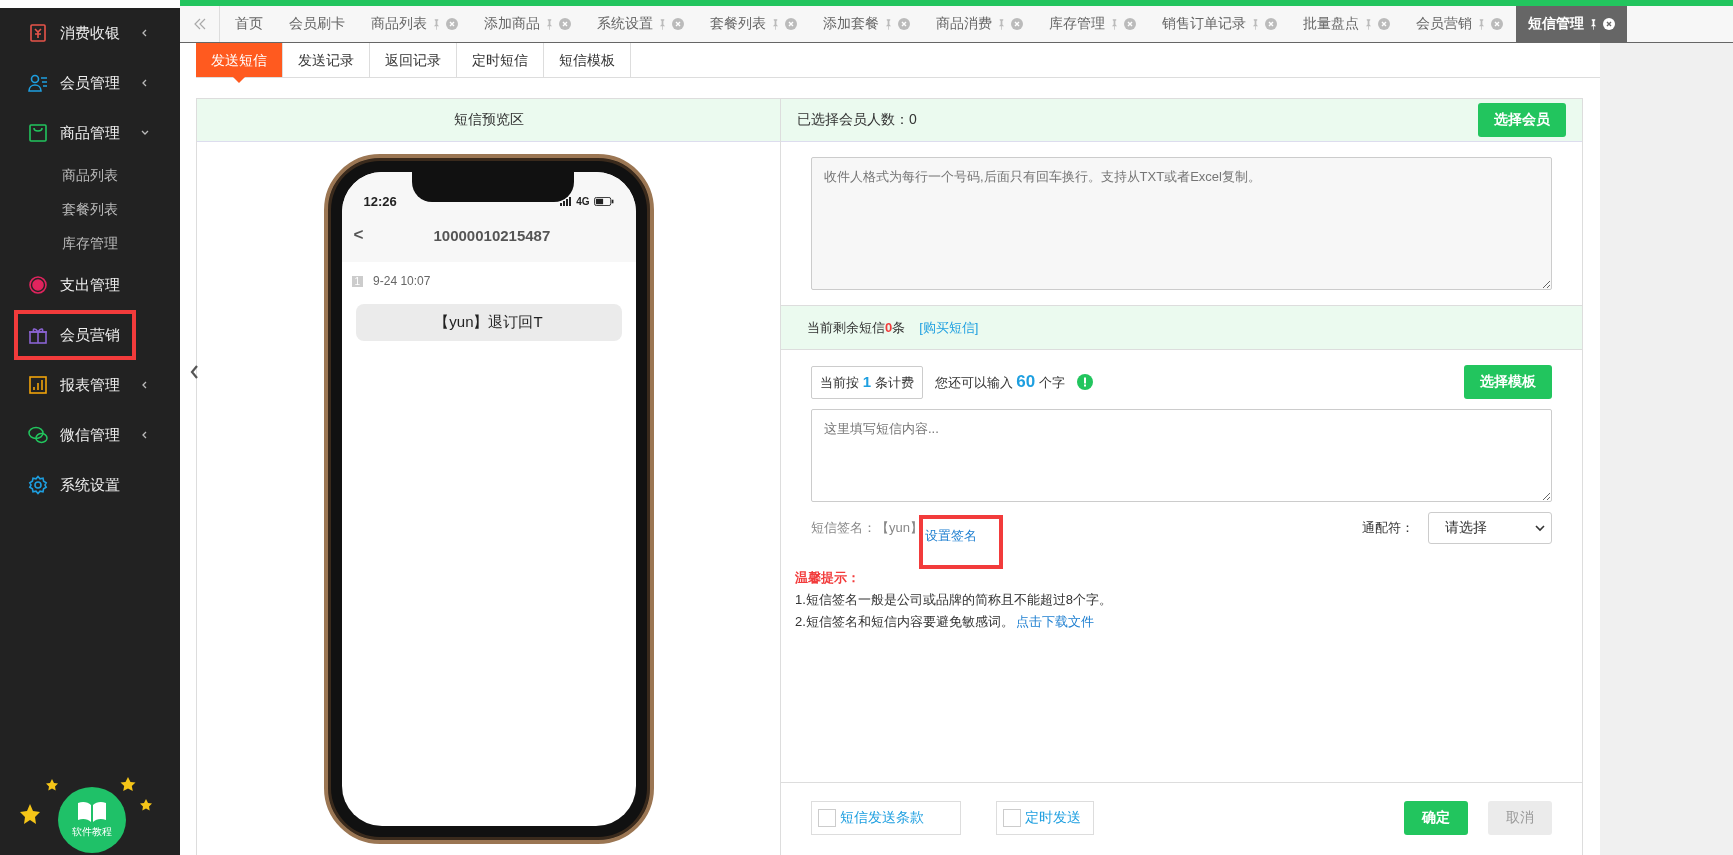  I want to click on sidebar-item: 系统设置, so click(84, 485).